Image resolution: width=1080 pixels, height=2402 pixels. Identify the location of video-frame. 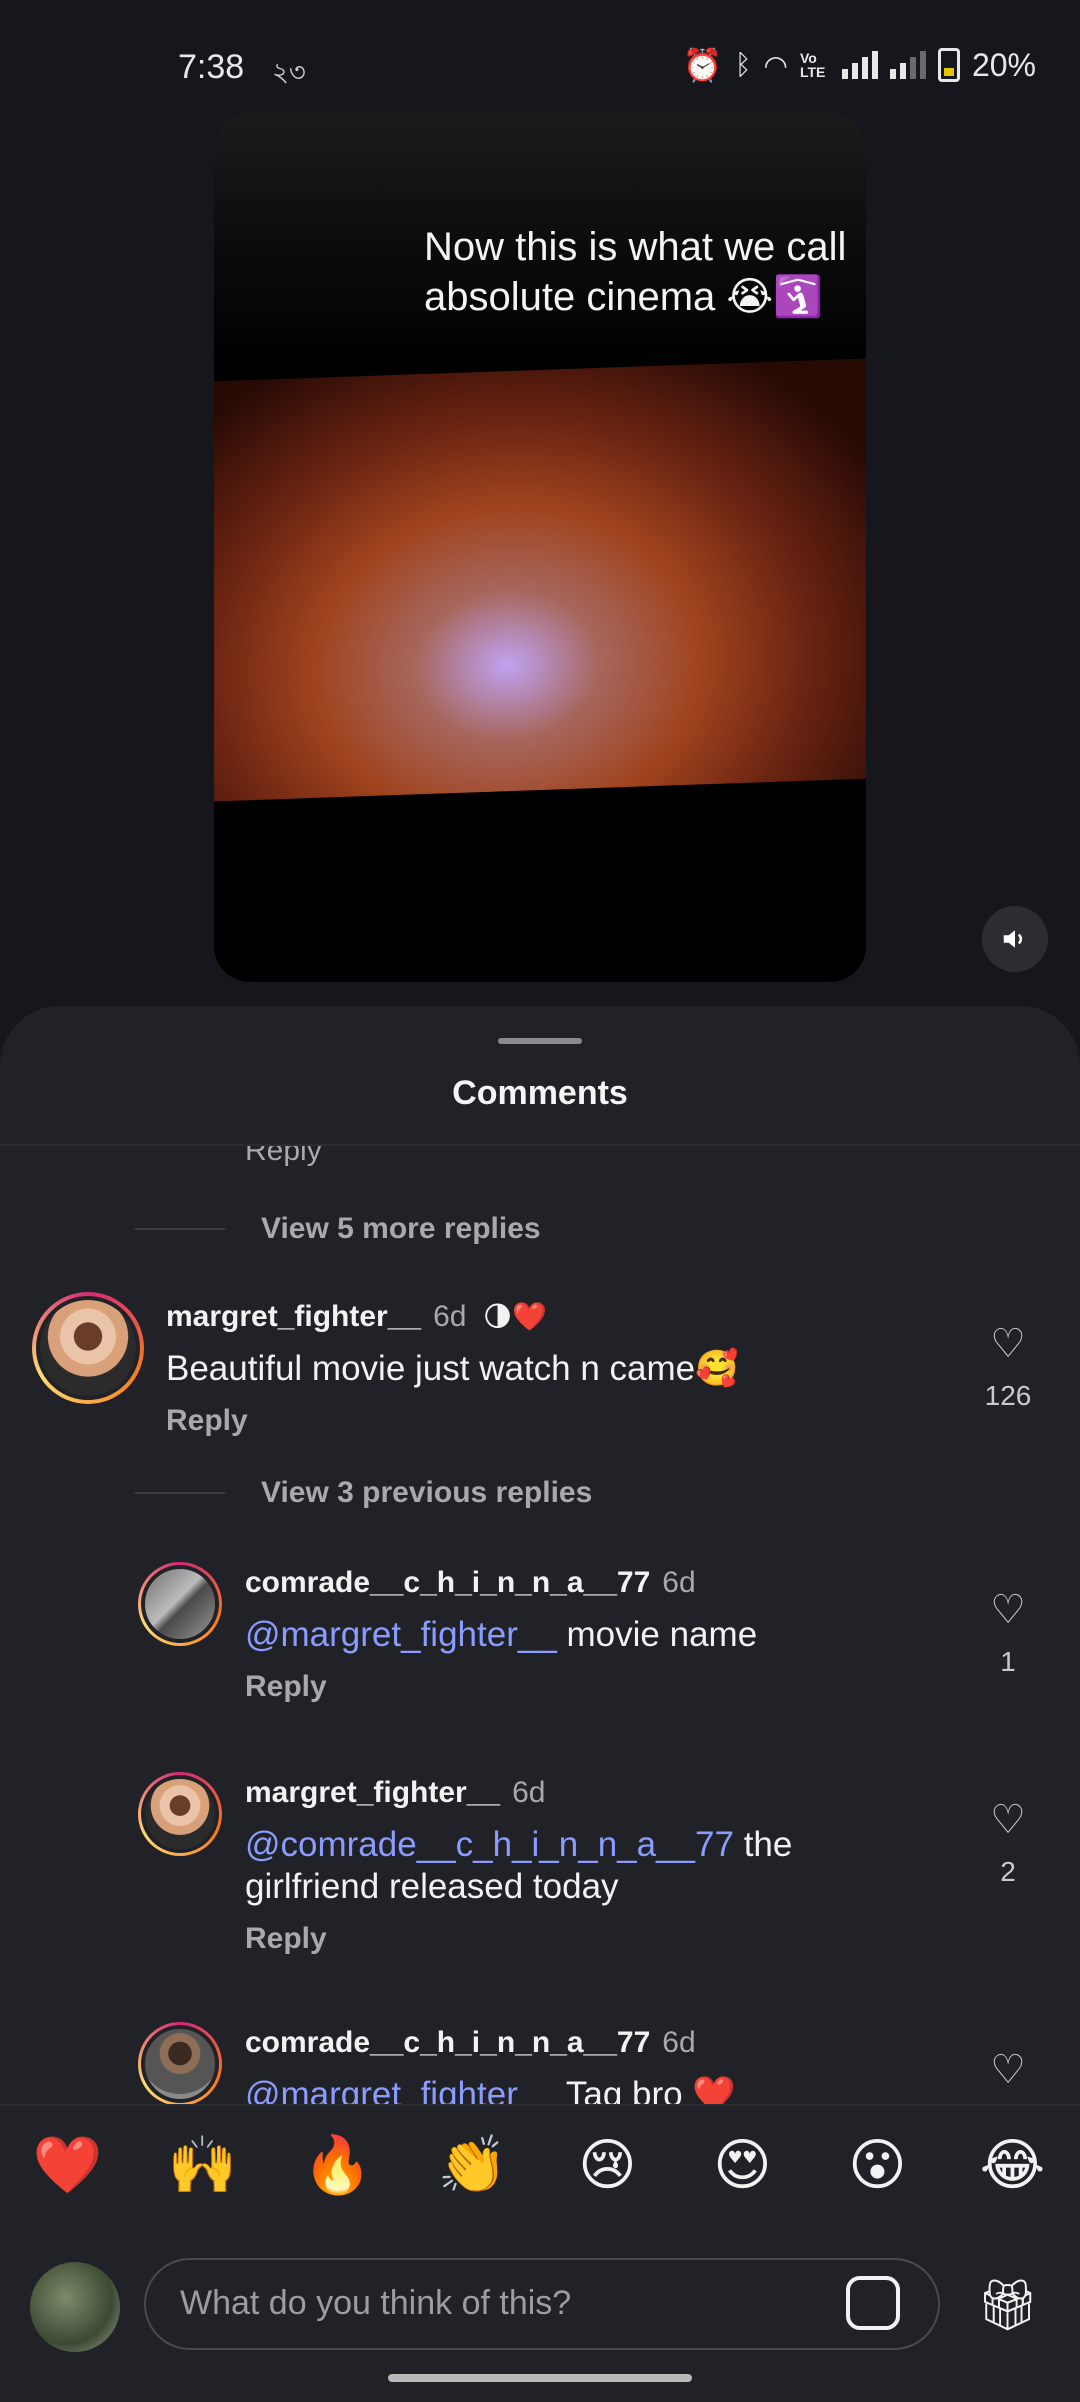
(540, 580).